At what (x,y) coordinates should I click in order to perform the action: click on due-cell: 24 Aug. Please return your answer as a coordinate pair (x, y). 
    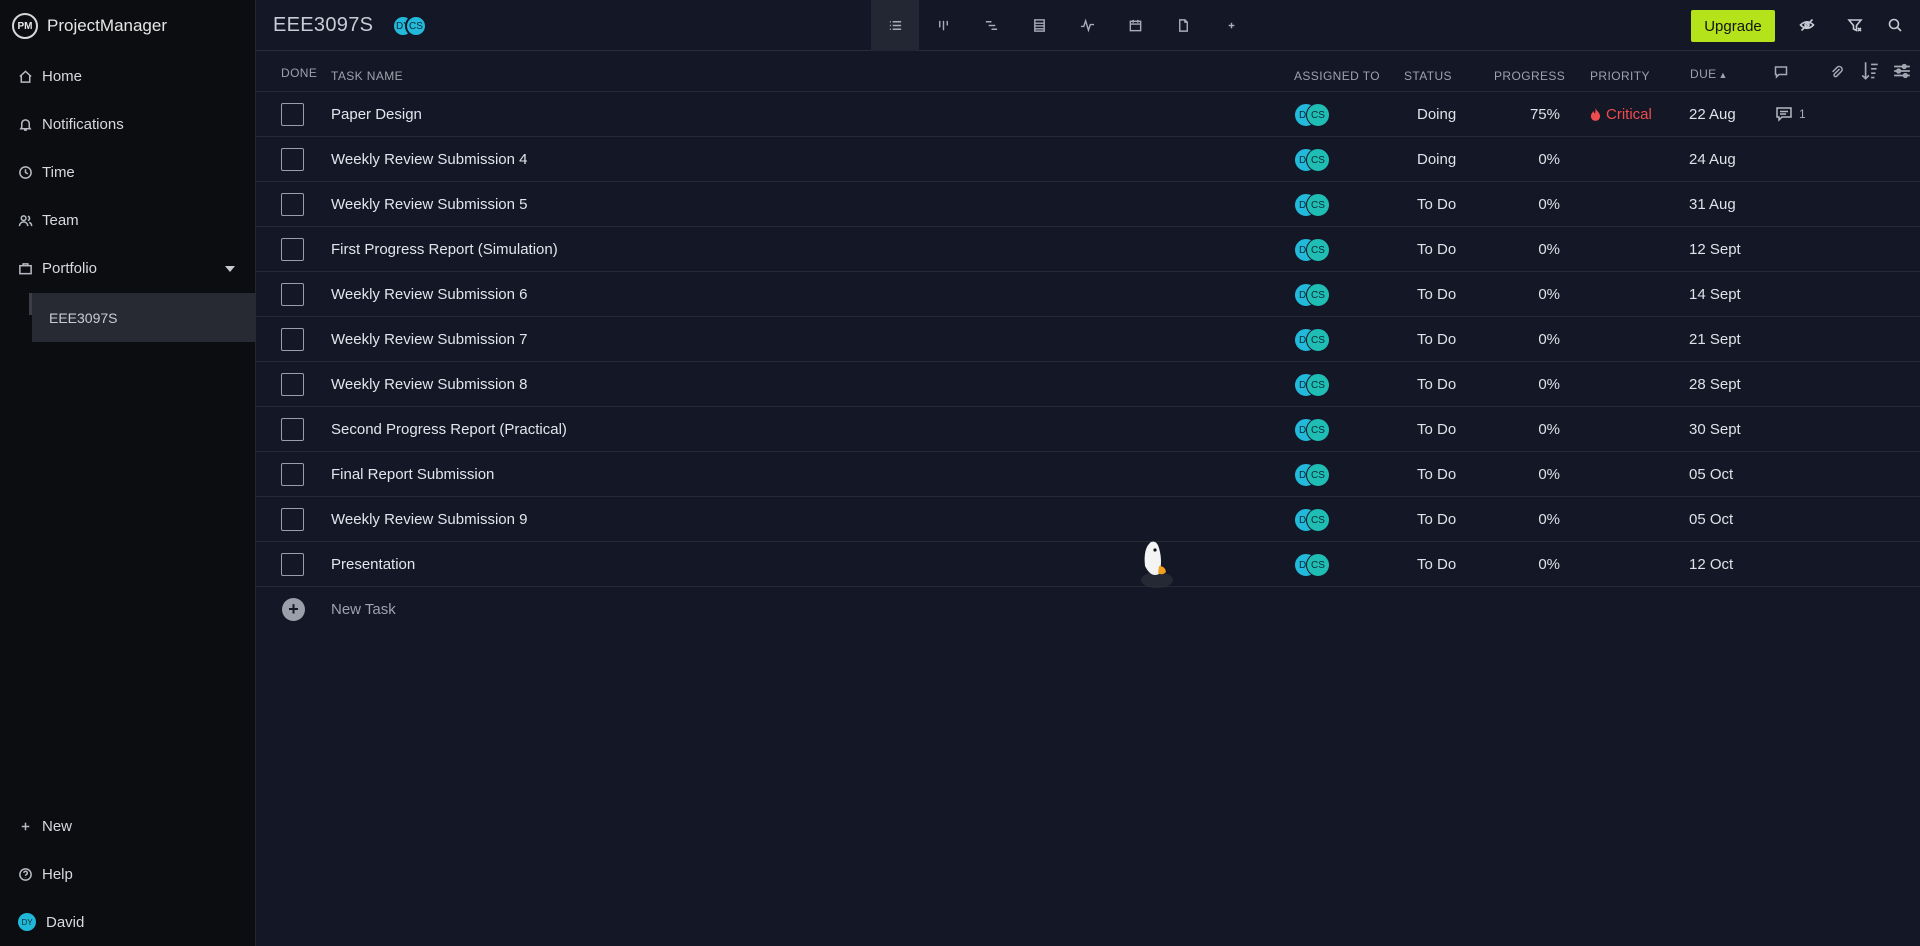
    Looking at the image, I should click on (1712, 159).